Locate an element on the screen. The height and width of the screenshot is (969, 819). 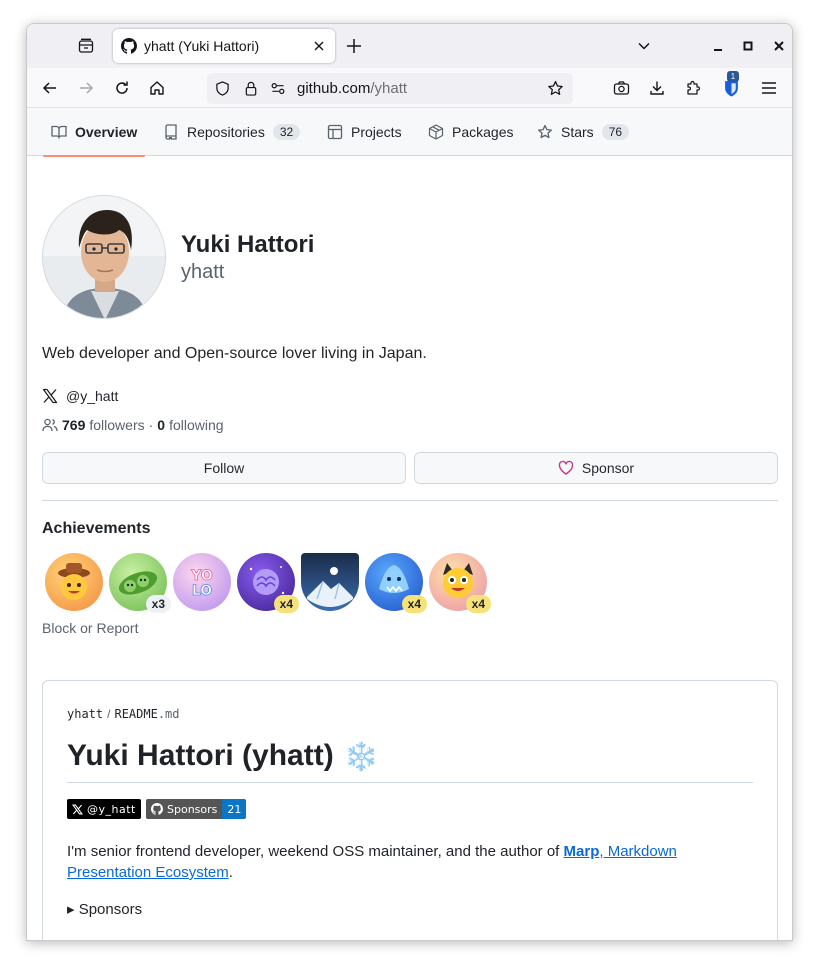
extensions-puzzle-icon is located at coordinates (693, 88).